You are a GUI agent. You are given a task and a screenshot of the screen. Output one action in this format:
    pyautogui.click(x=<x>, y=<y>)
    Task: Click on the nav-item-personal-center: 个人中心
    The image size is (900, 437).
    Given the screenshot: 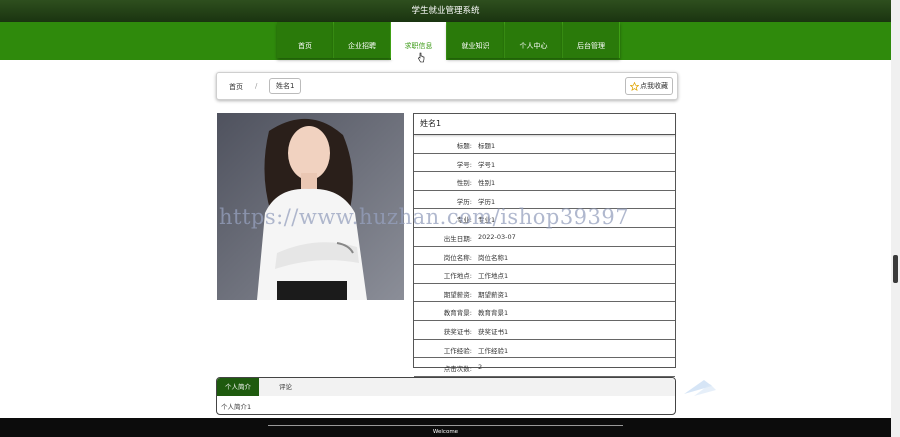 What is the action you would take?
    pyautogui.click(x=534, y=40)
    